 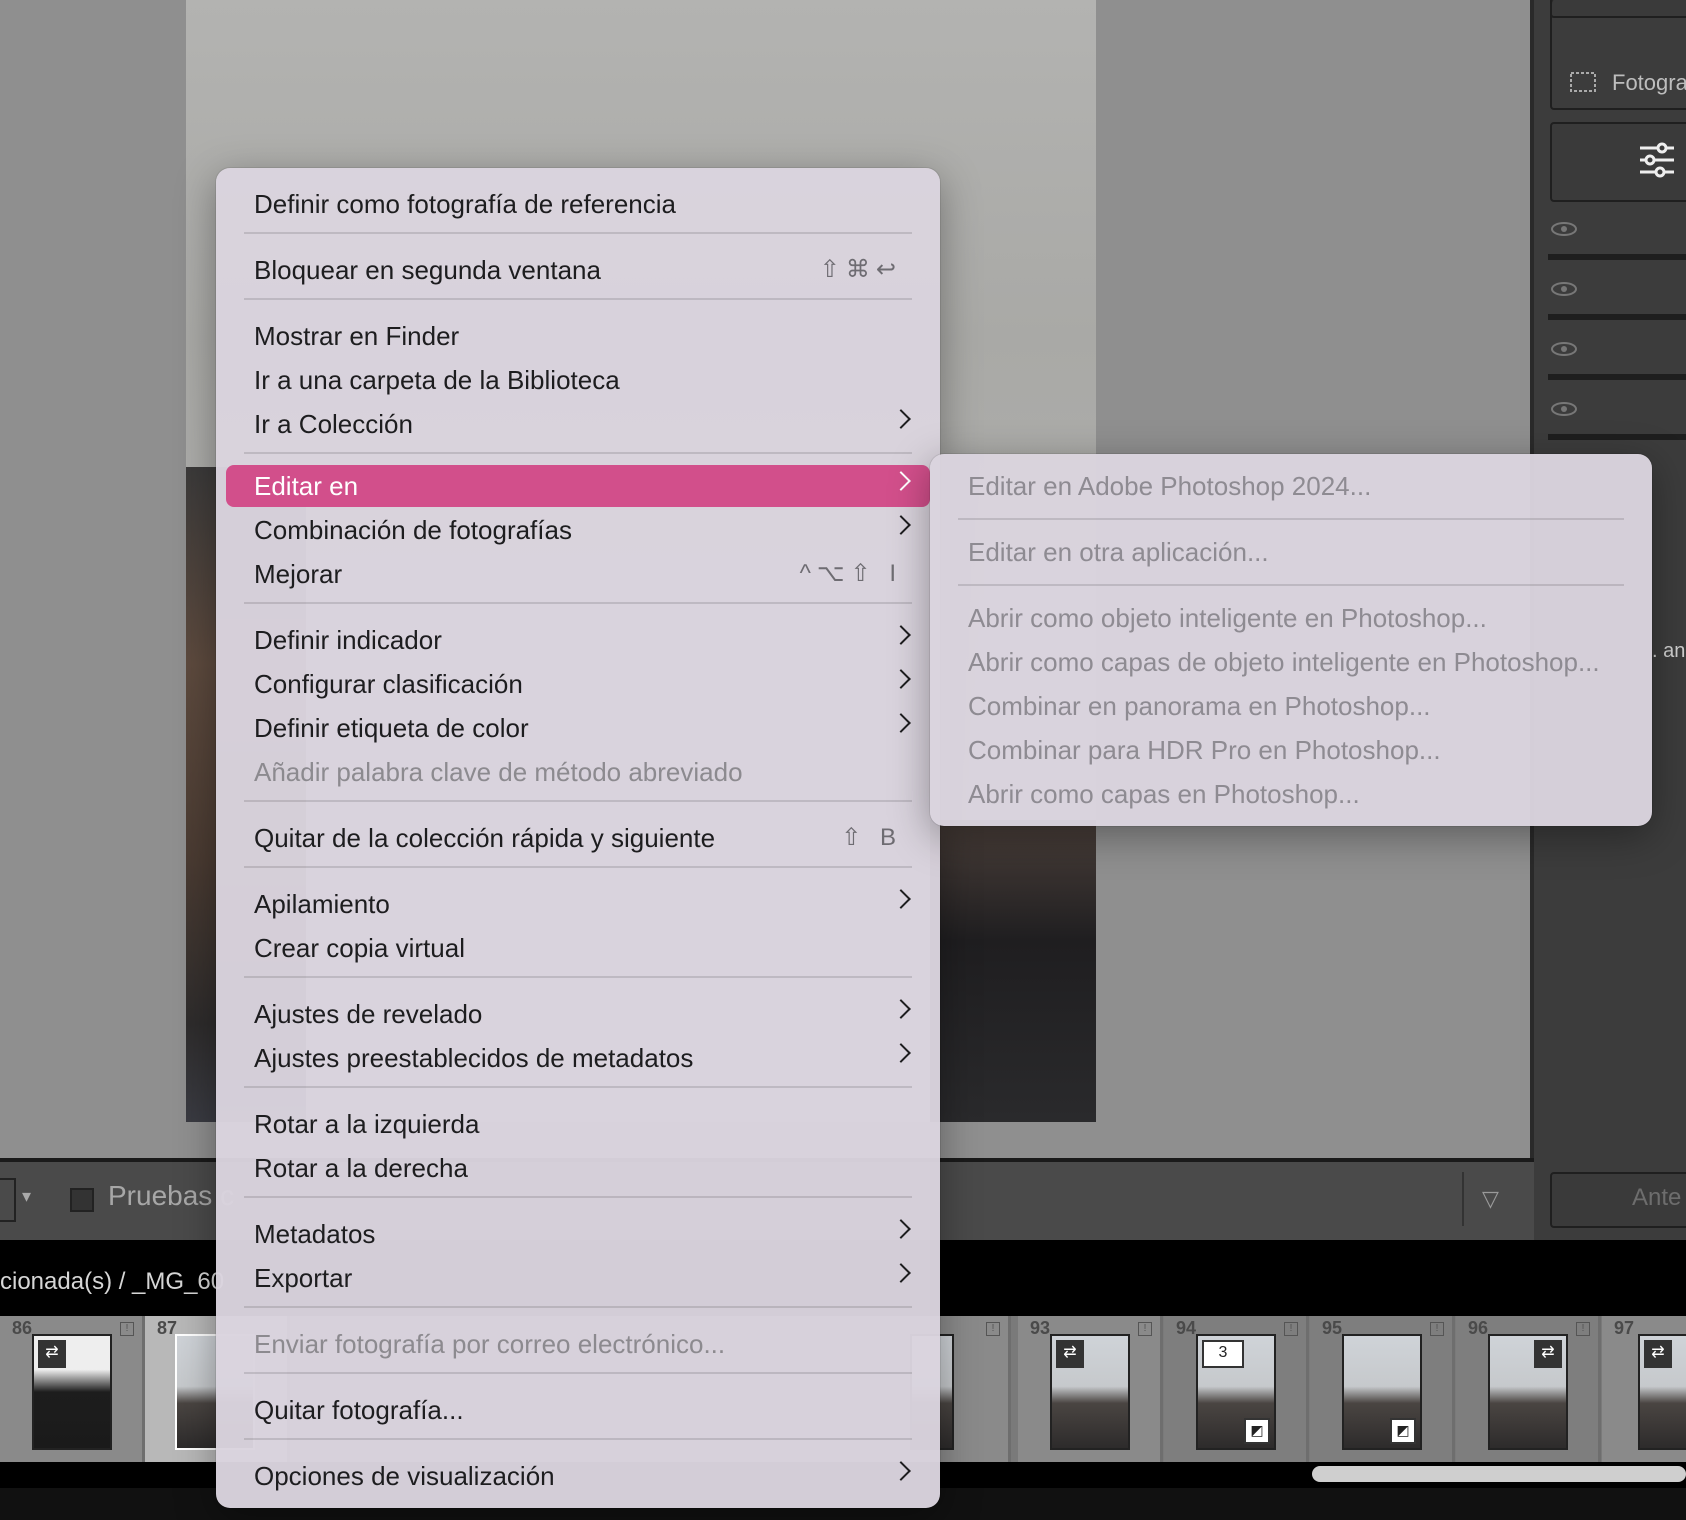 What do you see at coordinates (578, 530) in the screenshot?
I see `menu-item-photo-merge: Combinación de fotografías` at bounding box center [578, 530].